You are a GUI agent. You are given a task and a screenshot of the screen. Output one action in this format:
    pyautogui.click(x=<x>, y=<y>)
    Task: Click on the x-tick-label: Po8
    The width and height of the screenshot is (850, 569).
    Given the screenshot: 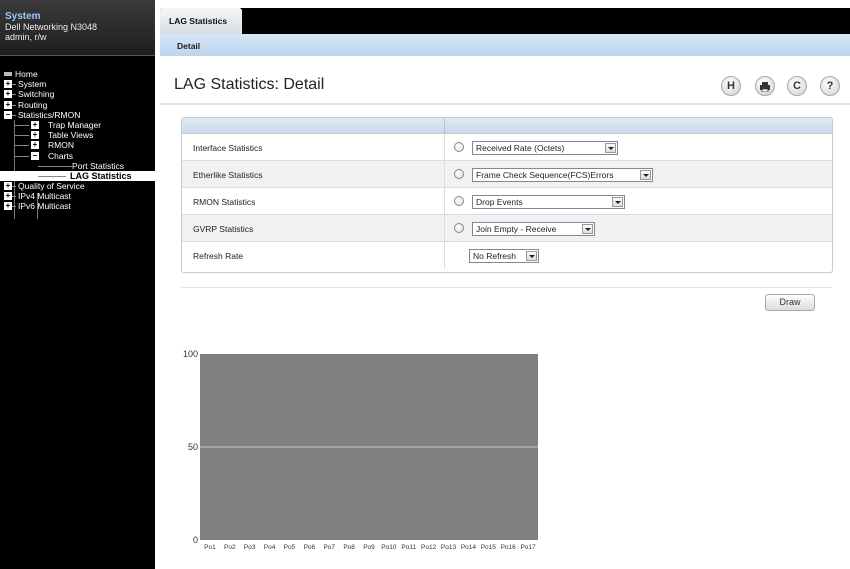 What is the action you would take?
    pyautogui.click(x=349, y=547)
    